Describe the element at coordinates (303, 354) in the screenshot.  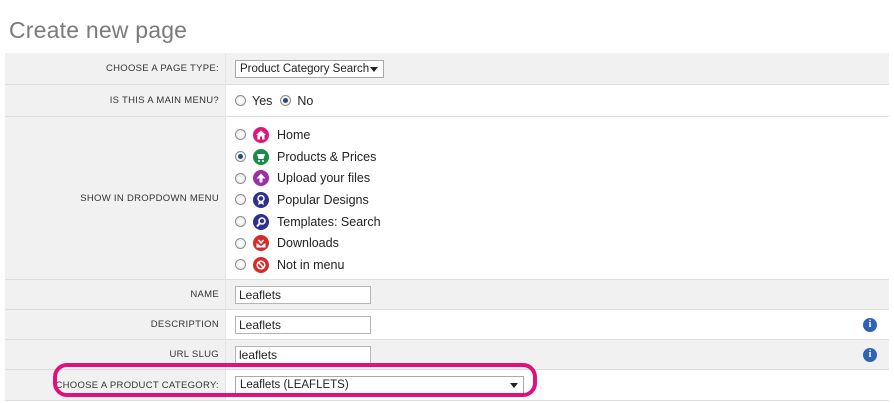
I see `url-slug-input: leaflets` at that location.